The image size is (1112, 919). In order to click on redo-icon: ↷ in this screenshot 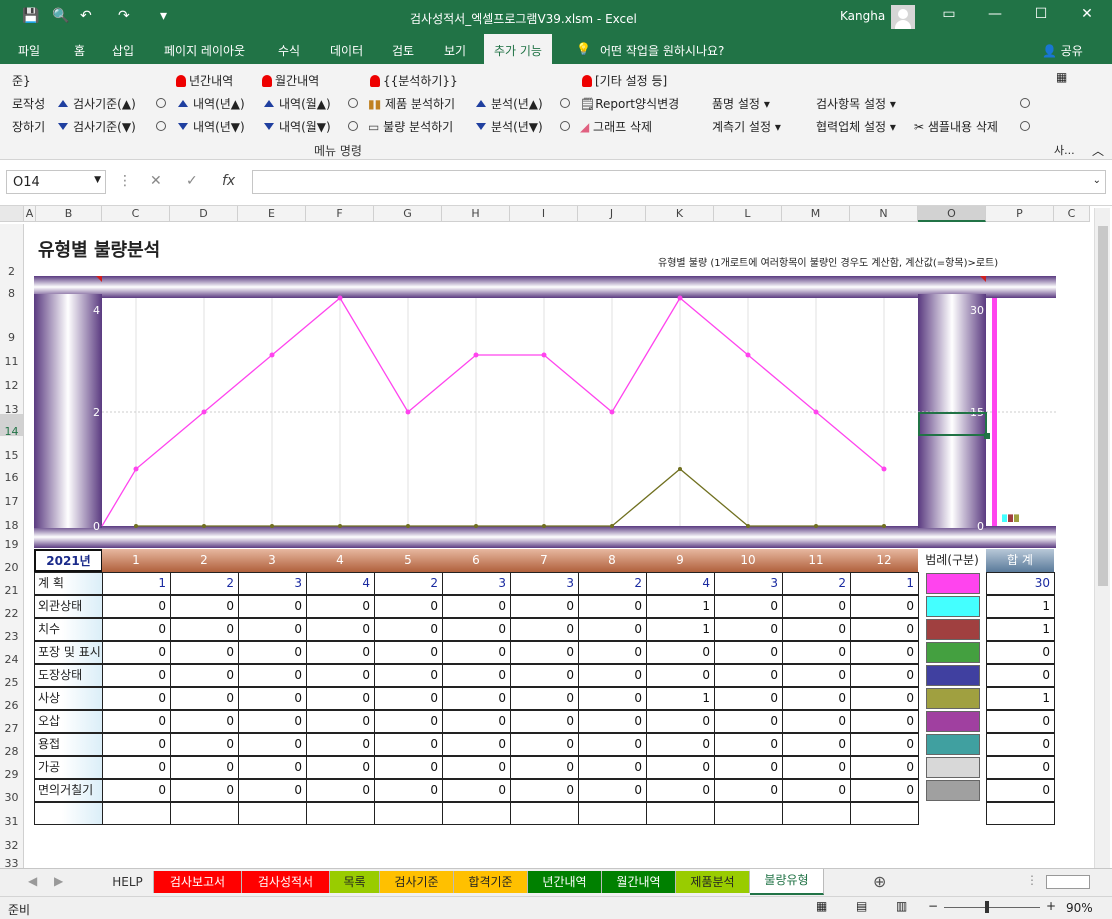, I will do `click(124, 16)`.